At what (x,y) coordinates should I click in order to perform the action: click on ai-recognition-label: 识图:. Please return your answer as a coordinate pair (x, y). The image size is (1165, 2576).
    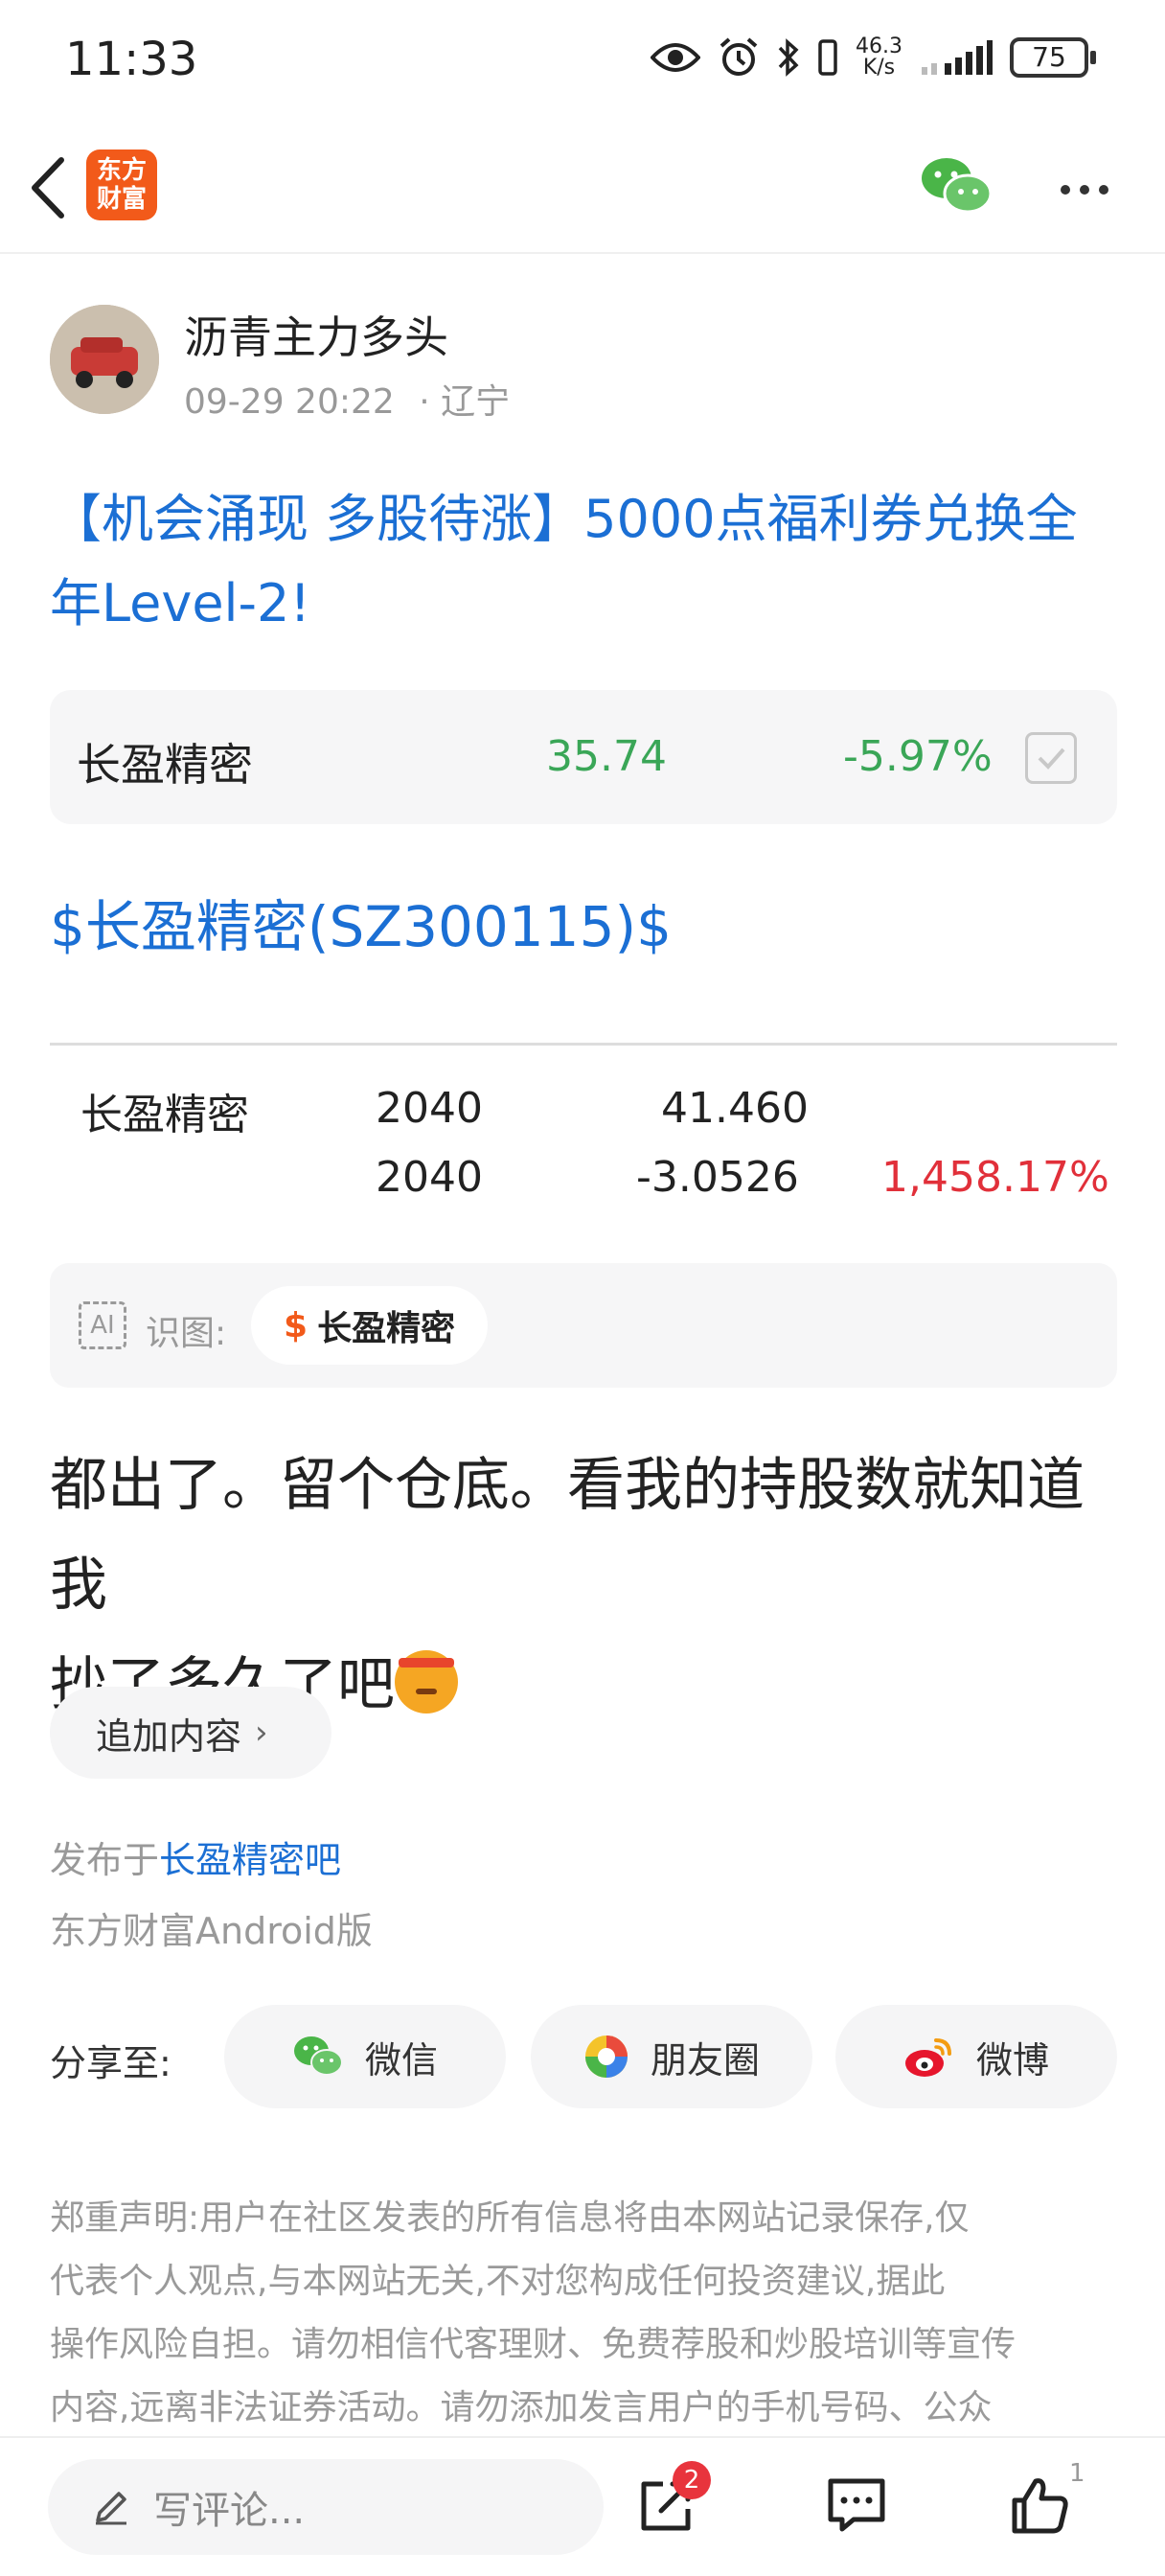
    Looking at the image, I should click on (187, 1333).